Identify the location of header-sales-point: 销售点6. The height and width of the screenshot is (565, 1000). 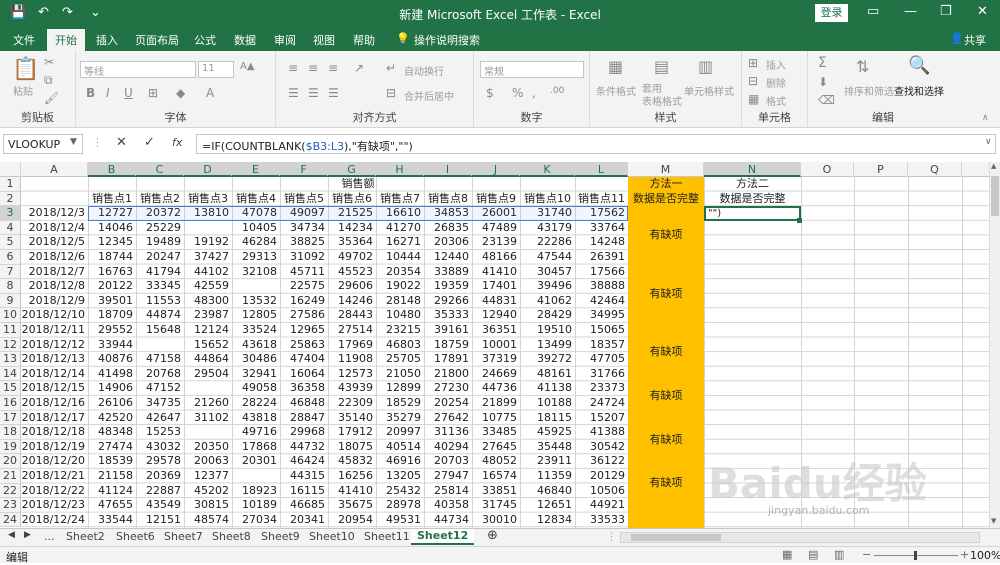
(352, 199).